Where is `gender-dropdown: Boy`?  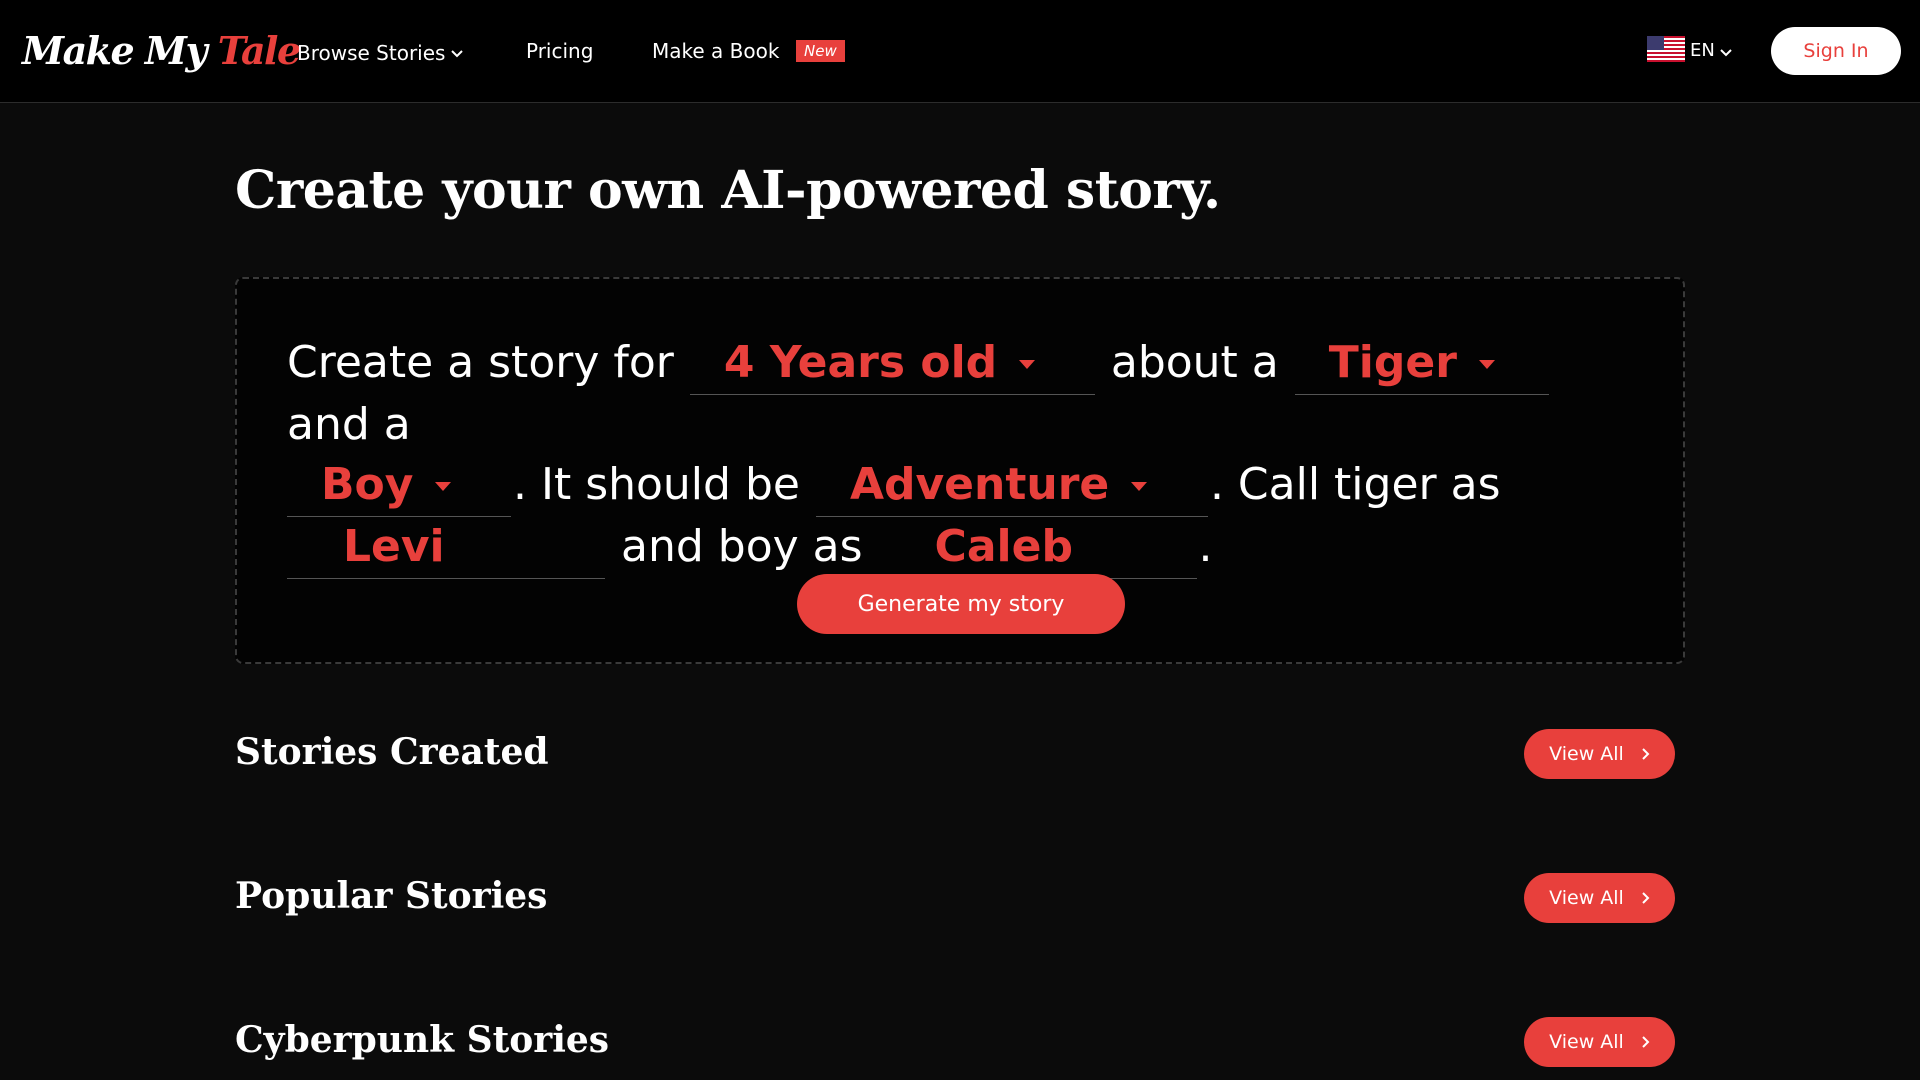 gender-dropdown: Boy is located at coordinates (399, 486).